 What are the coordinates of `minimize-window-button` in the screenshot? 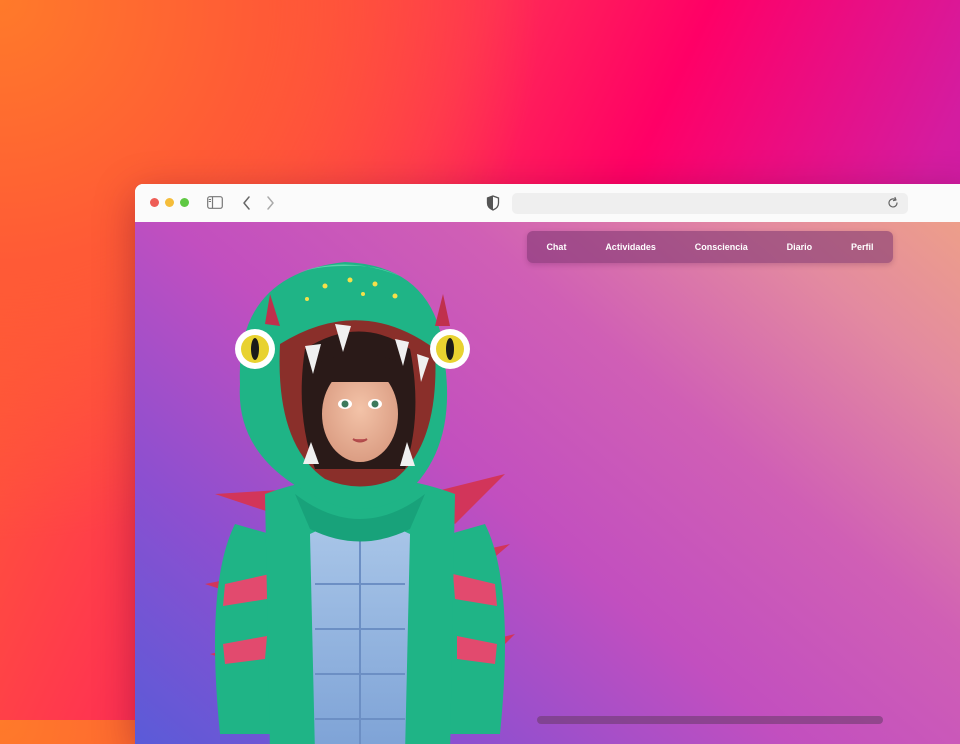 It's located at (169, 202).